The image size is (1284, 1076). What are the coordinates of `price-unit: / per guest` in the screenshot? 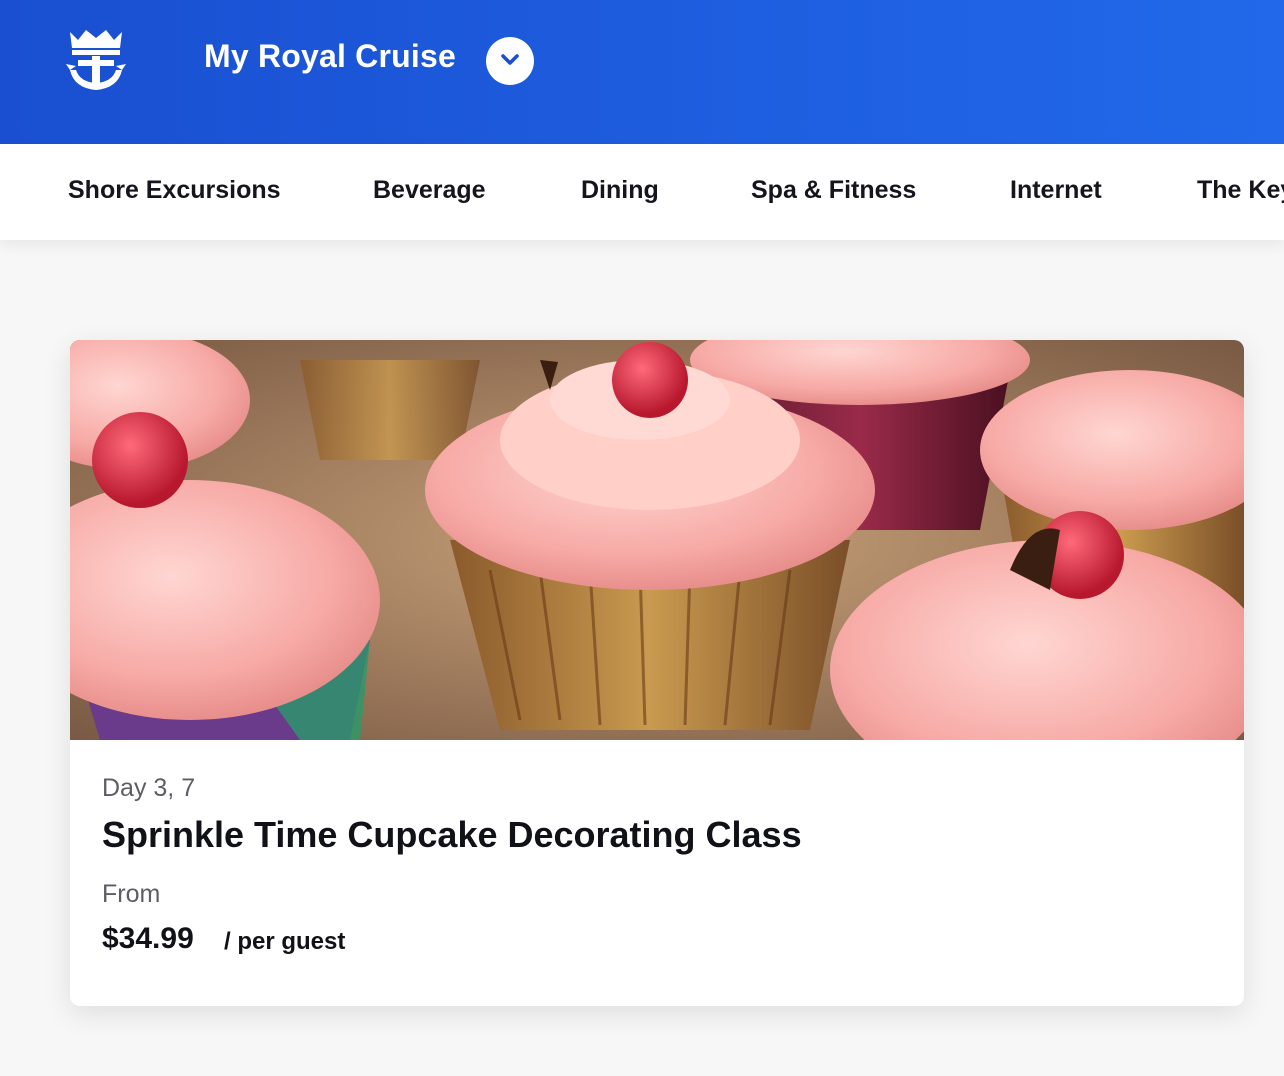 It's located at (285, 941).